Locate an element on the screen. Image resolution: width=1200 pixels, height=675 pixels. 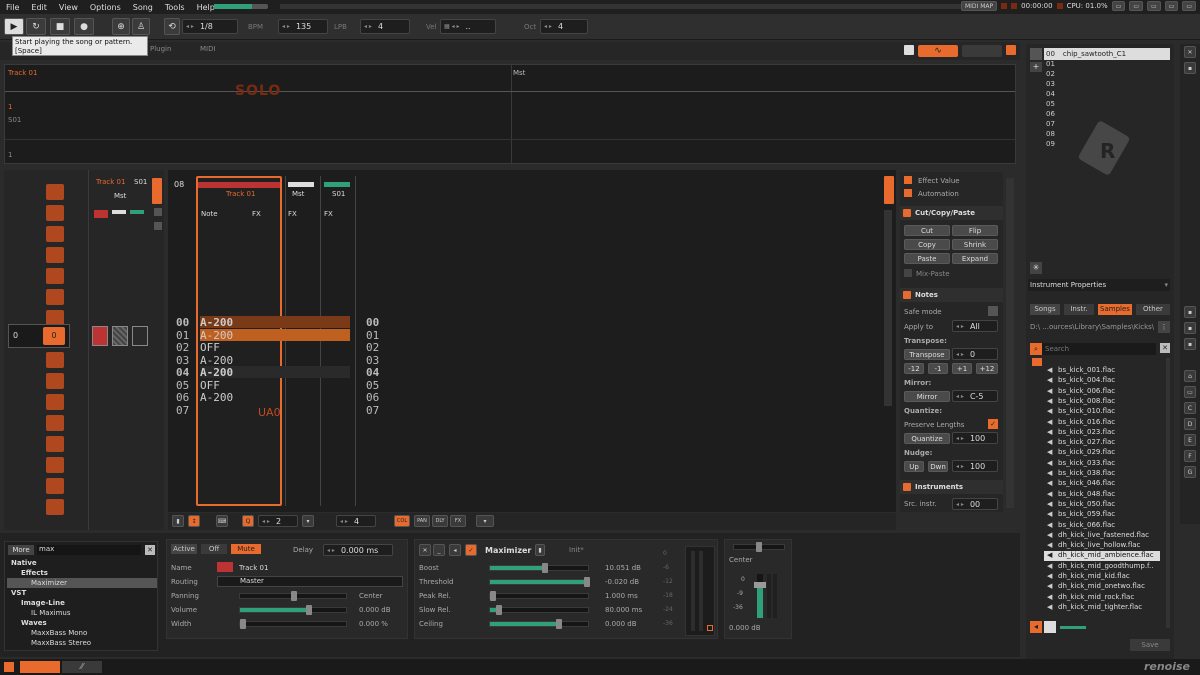
block-icon: ▮ is located at coordinates (178, 521).